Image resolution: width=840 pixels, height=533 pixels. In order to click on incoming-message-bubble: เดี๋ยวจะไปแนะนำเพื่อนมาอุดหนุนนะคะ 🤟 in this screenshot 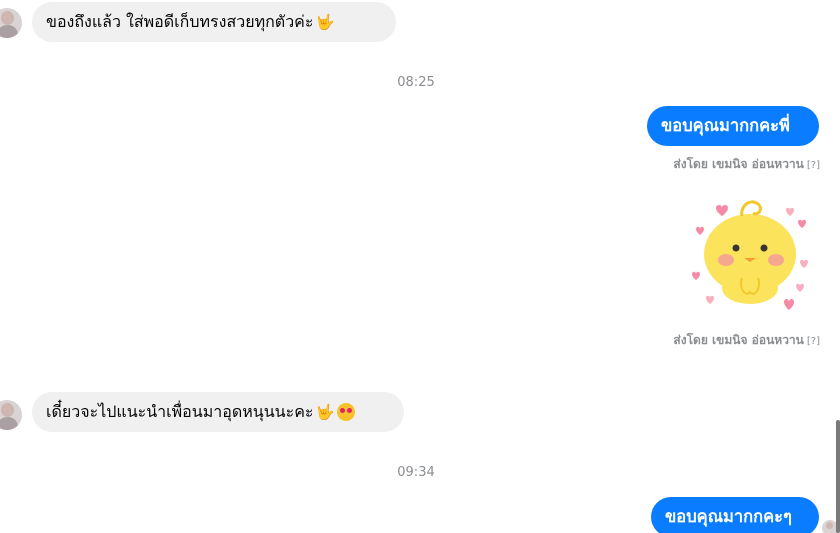, I will do `click(218, 412)`.